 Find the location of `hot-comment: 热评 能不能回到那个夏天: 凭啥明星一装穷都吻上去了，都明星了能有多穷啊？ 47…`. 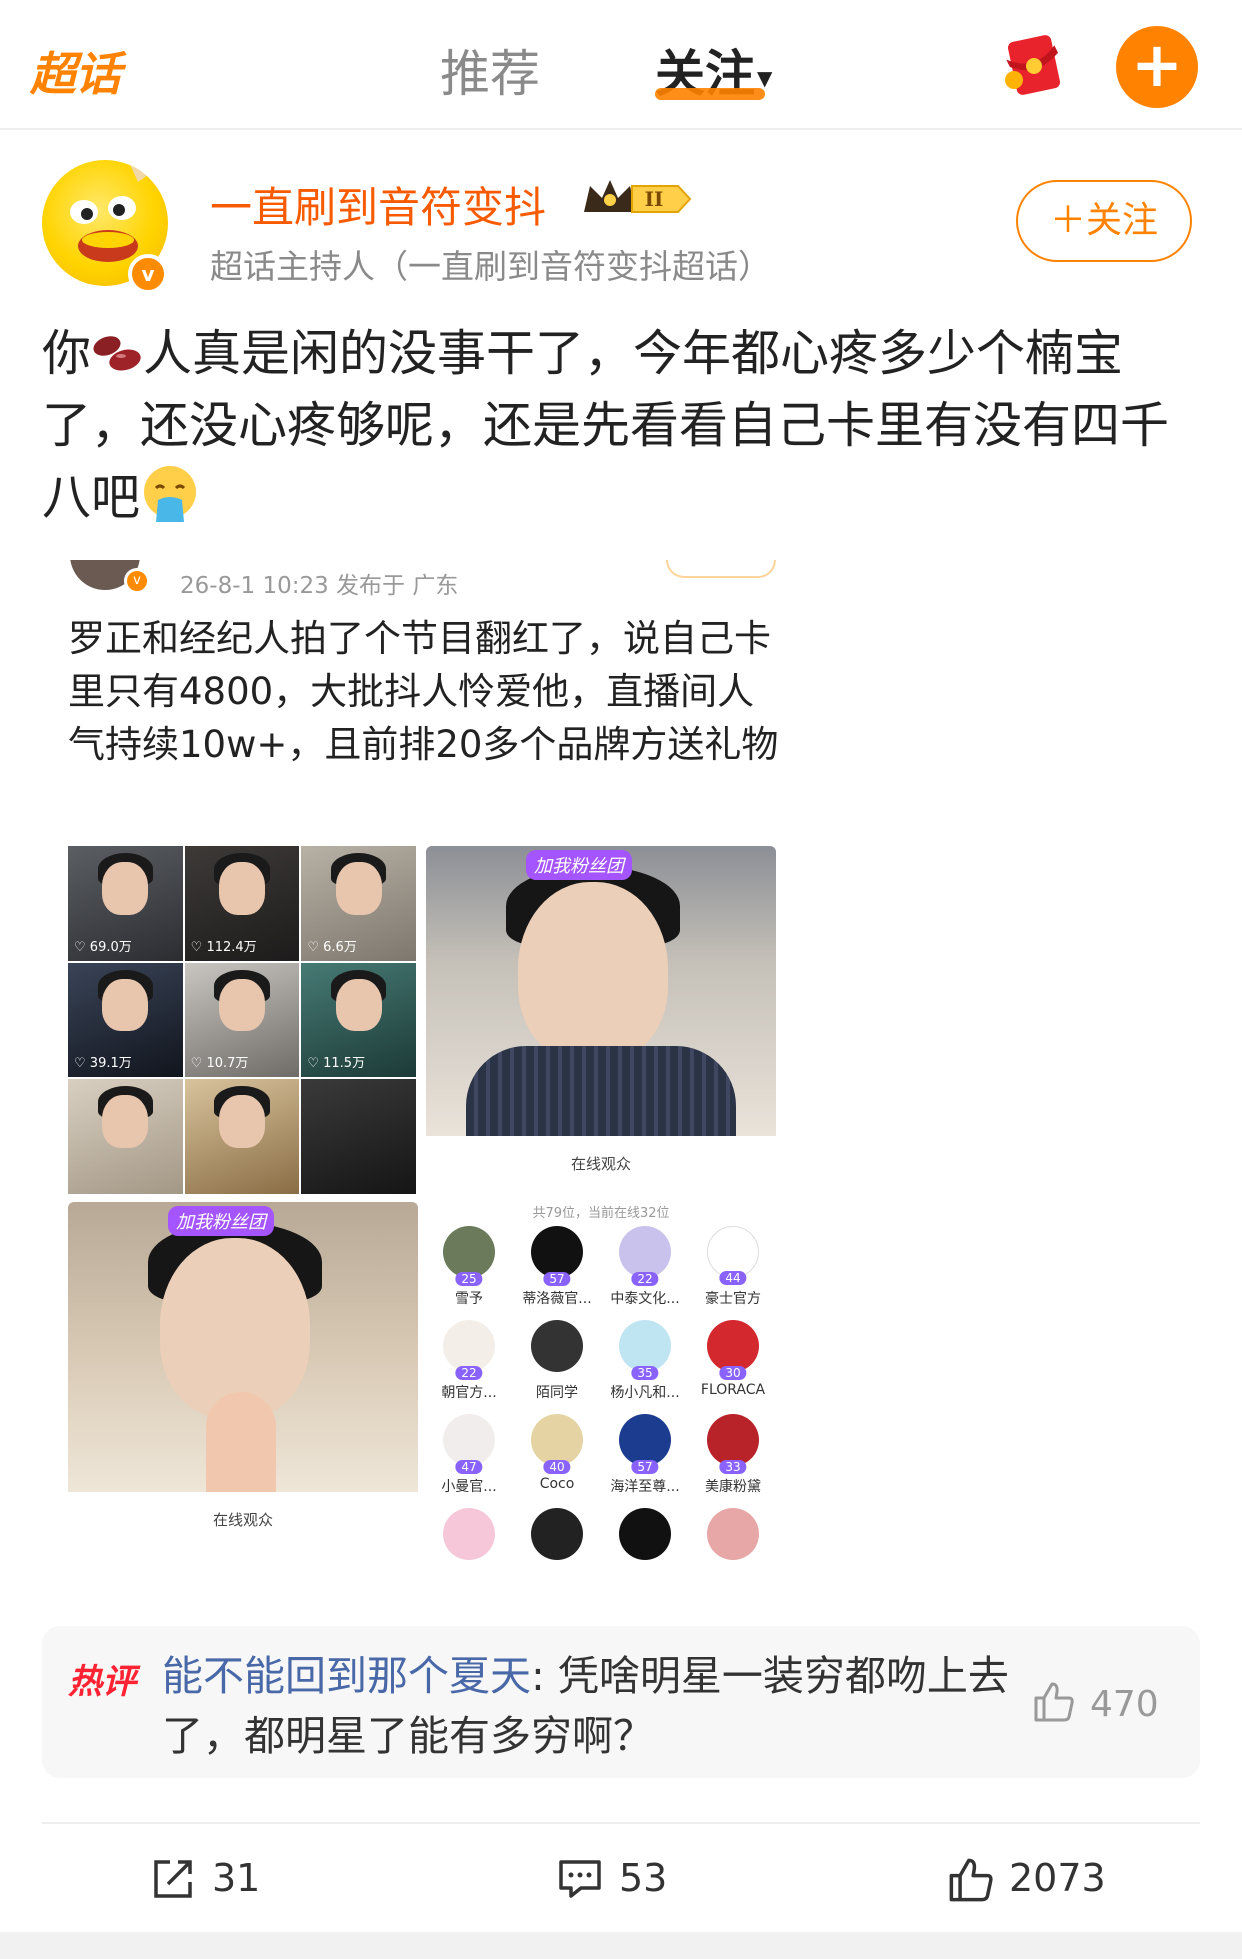

hot-comment: 热评 能不能回到那个夏天: 凭啥明星一装穷都吻上去了，都明星了能有多穷啊？ 47… is located at coordinates (621, 1702).